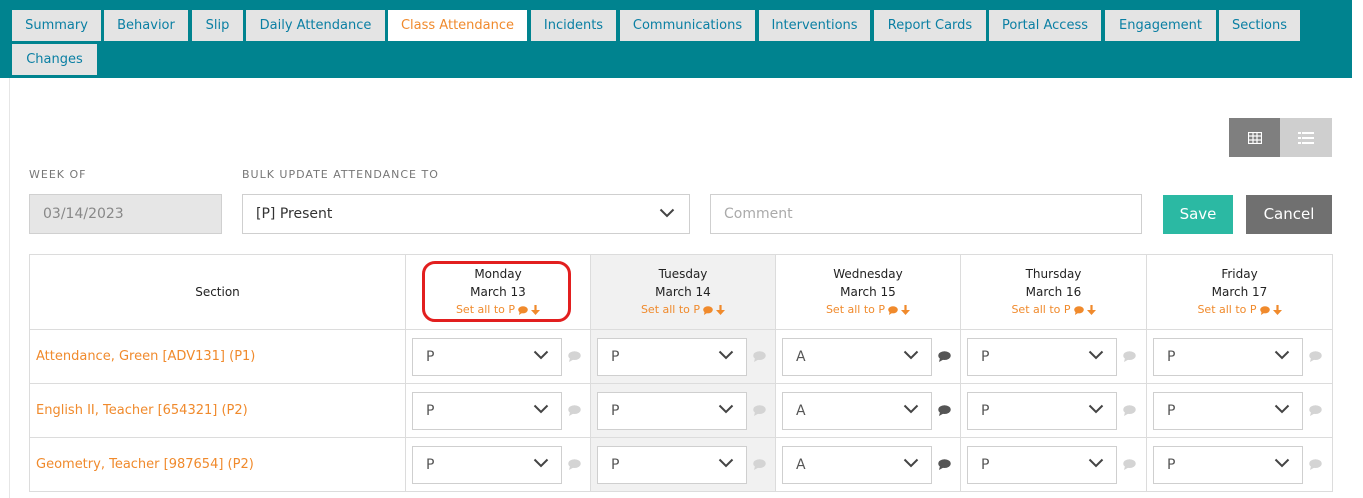  I want to click on section-link: English II, Teacher [654321] (P2), so click(217, 410).